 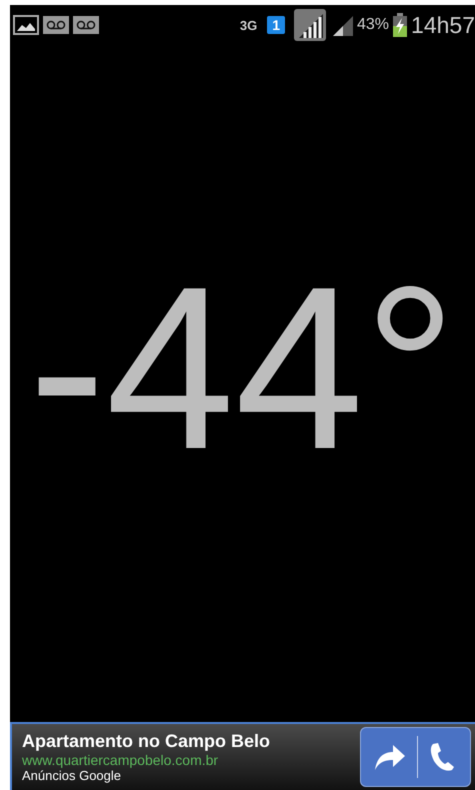 What do you see at coordinates (72, 775) in the screenshot?
I see `ad-source: Anúncios Google` at bounding box center [72, 775].